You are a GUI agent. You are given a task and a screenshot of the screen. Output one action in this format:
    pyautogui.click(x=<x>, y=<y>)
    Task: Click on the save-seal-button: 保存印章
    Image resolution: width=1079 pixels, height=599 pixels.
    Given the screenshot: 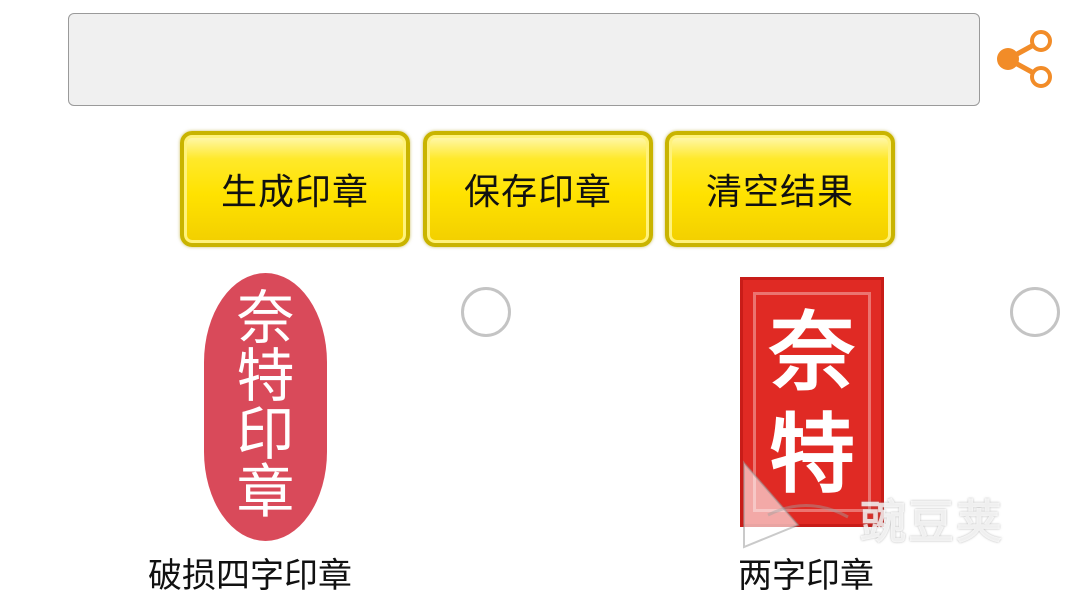 What is the action you would take?
    pyautogui.click(x=538, y=189)
    